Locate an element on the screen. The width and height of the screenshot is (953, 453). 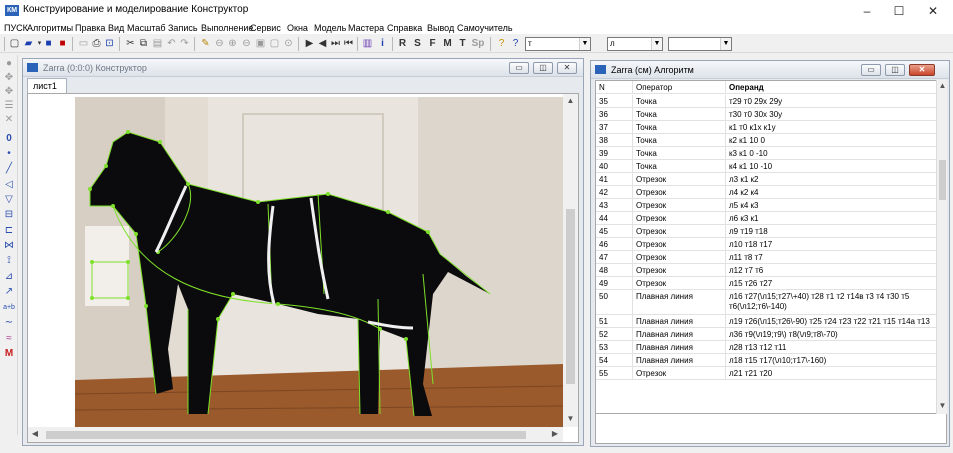
column-header-operand: Операнд is located at coordinates (831, 87).